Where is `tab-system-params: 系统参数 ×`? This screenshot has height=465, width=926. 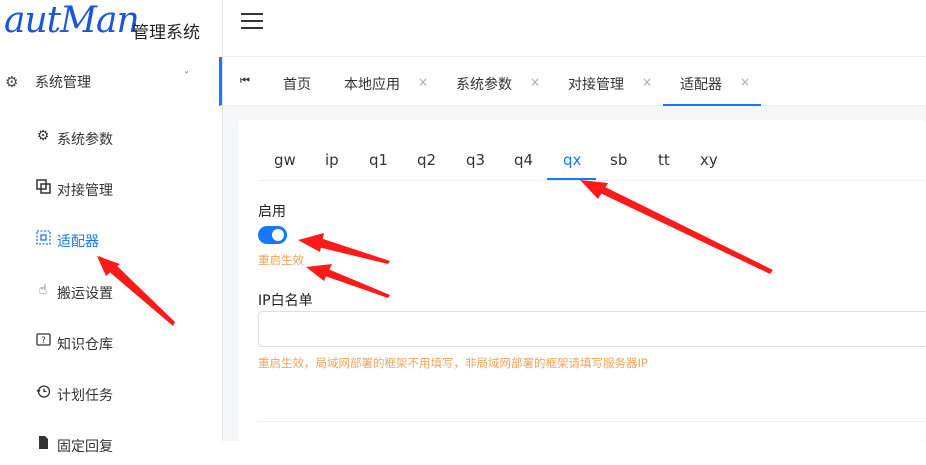
tab-system-params: 系统参数 × is located at coordinates (501, 80).